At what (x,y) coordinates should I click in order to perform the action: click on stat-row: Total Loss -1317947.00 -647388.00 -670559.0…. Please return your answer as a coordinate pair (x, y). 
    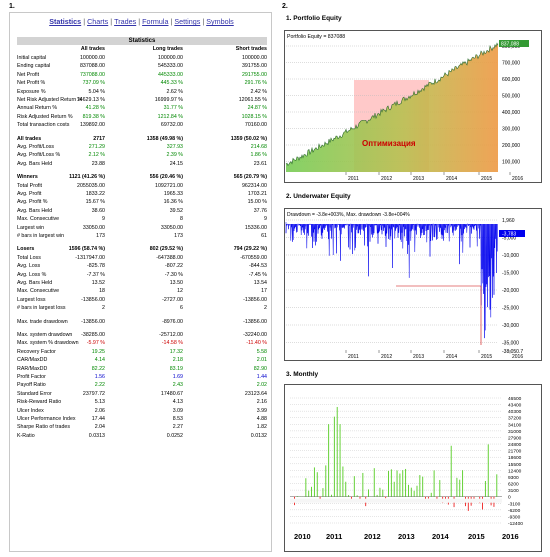
    Looking at the image, I should click on (142, 258).